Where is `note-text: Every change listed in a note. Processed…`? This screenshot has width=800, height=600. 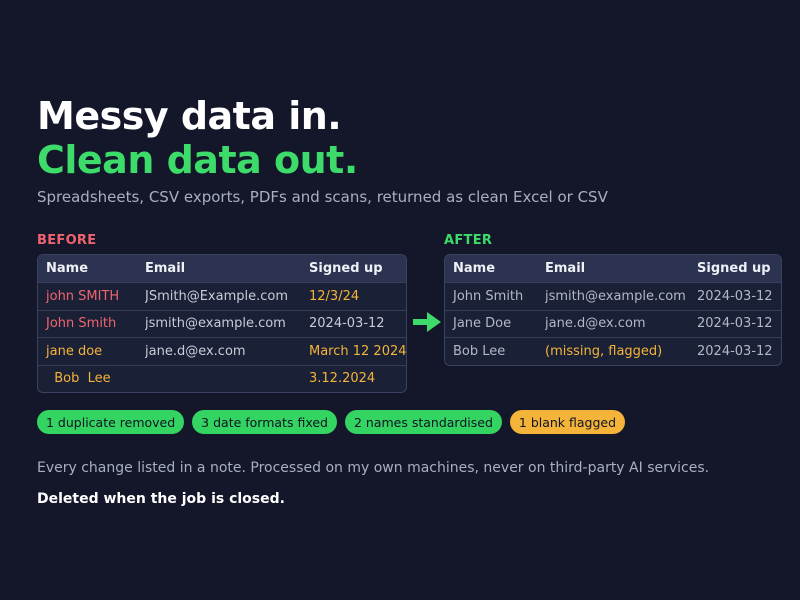
note-text: Every change listed in a note. Processed… is located at coordinates (373, 468).